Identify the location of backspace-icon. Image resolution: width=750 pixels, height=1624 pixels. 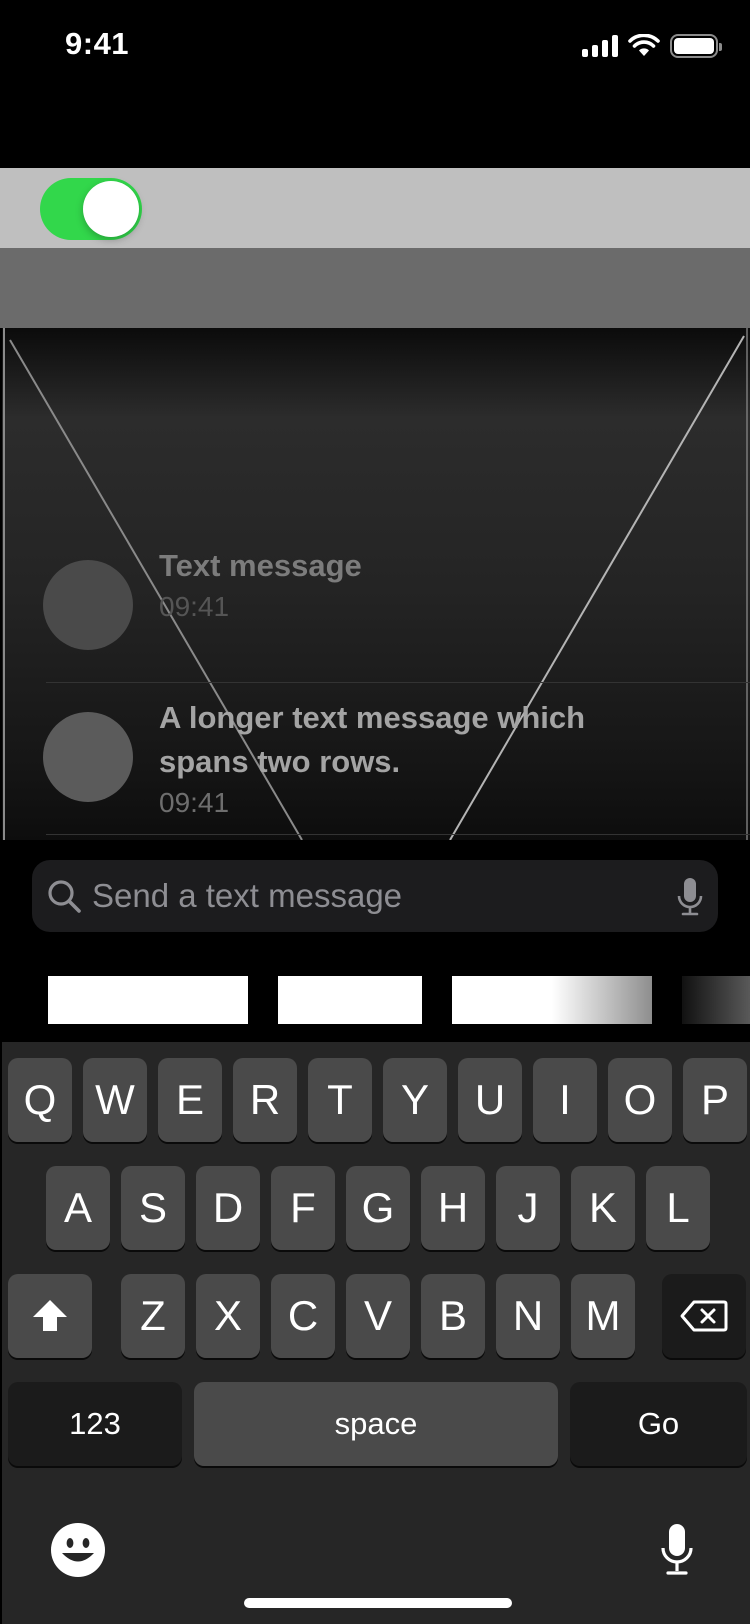
(704, 1316).